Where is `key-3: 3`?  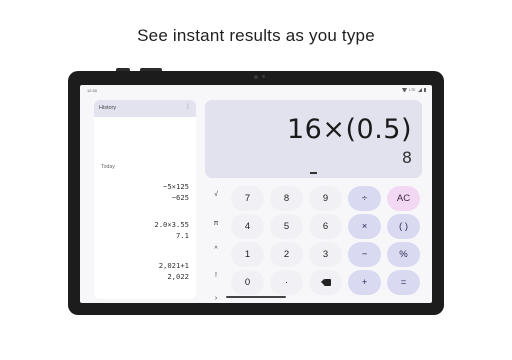
key-3: 3 is located at coordinates (325, 254).